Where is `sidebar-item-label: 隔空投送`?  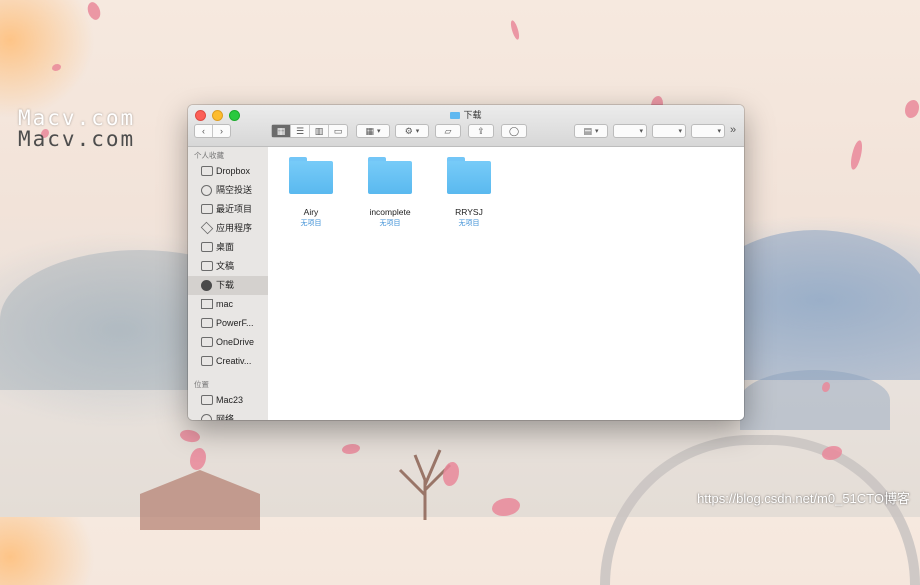 sidebar-item-label: 隔空投送 is located at coordinates (234, 190).